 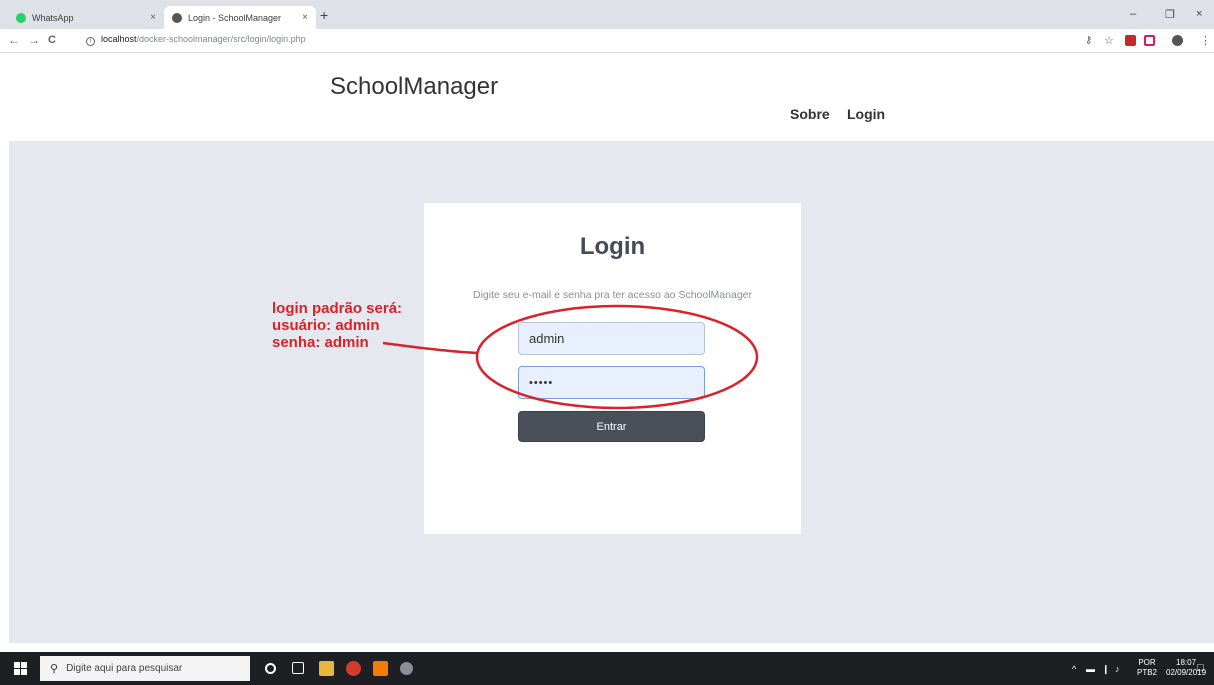 I want to click on username-input, so click(x=611, y=338).